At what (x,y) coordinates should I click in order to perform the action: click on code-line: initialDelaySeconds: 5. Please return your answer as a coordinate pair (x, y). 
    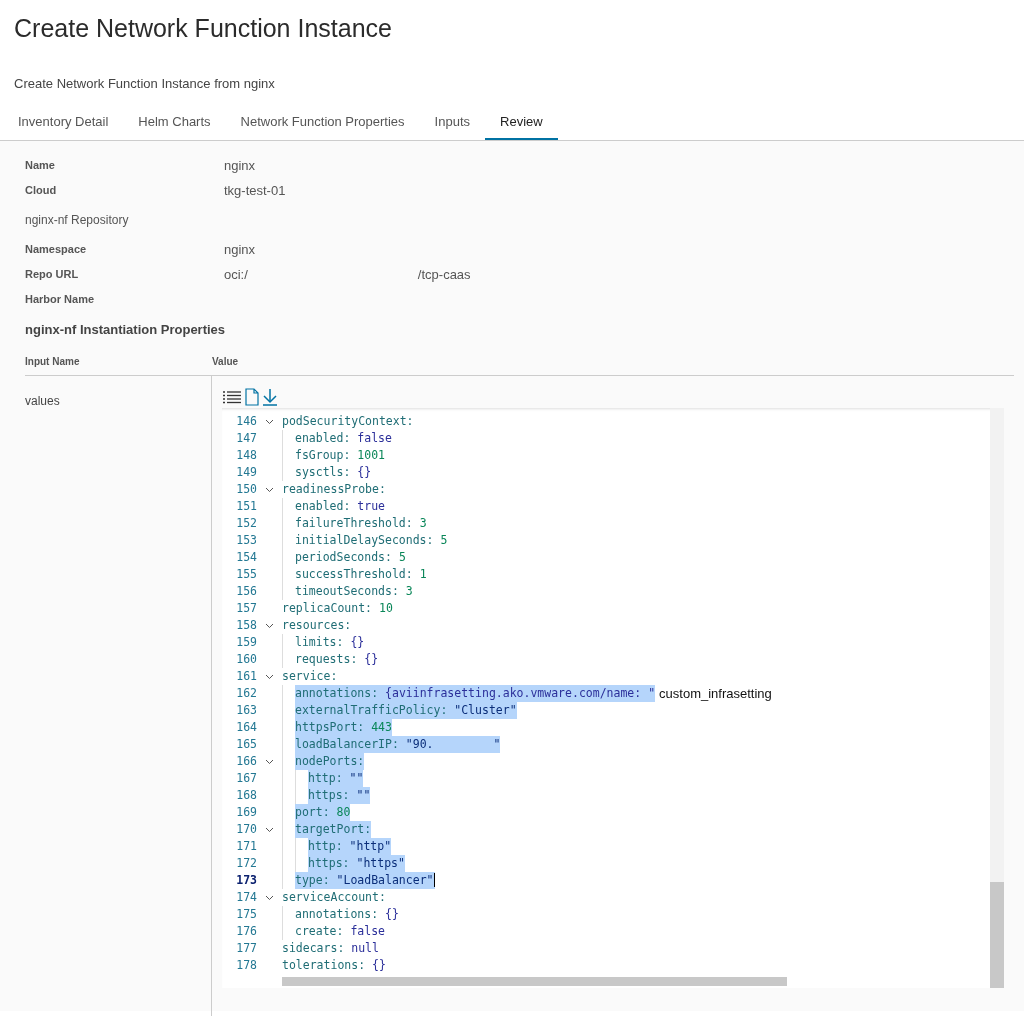
    Looking at the image, I should click on (371, 540).